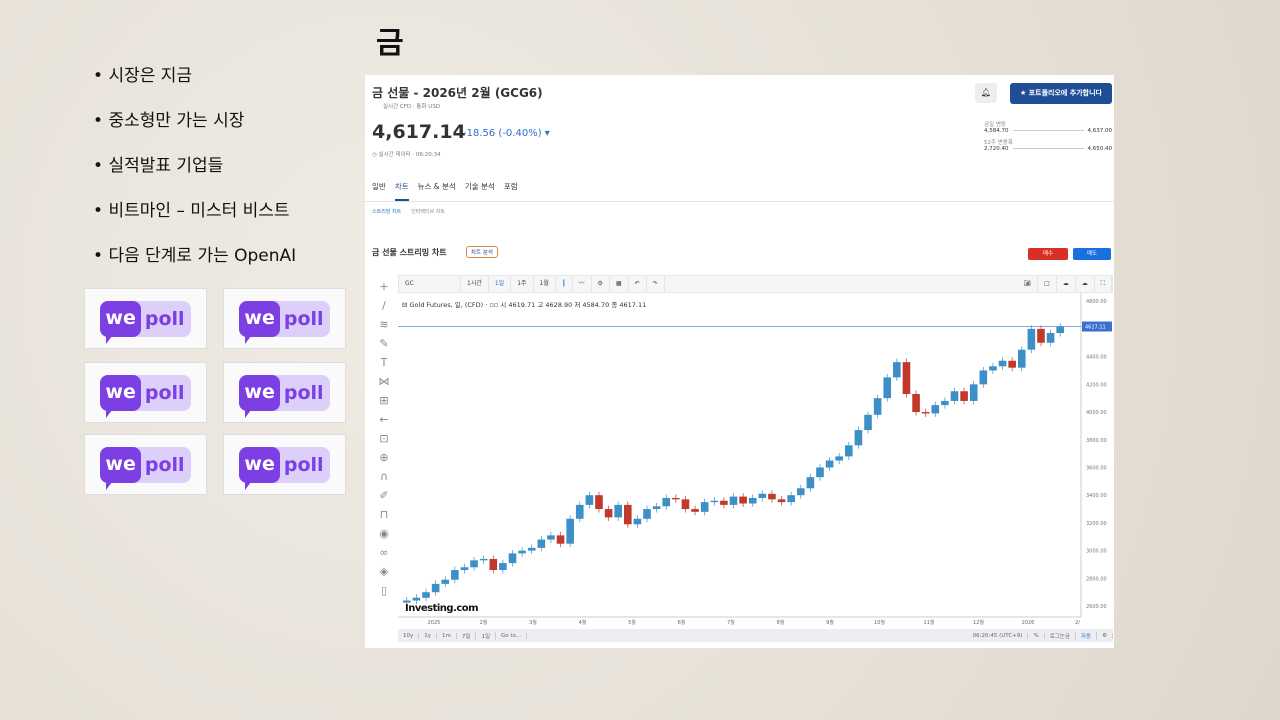 This screenshot has height=720, width=1280. What do you see at coordinates (386, 211) in the screenshot?
I see `subtab-streaming: 스트리밍 차트` at bounding box center [386, 211].